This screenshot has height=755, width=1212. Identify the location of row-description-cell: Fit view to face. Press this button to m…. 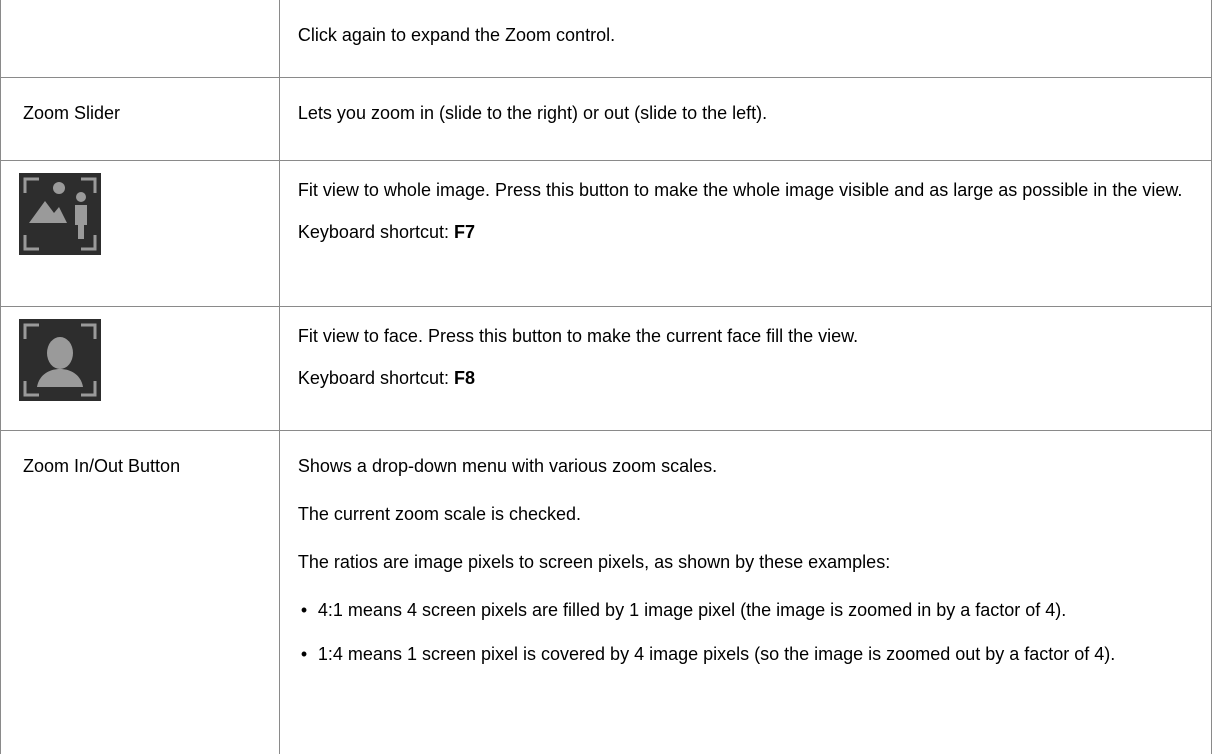
(745, 368).